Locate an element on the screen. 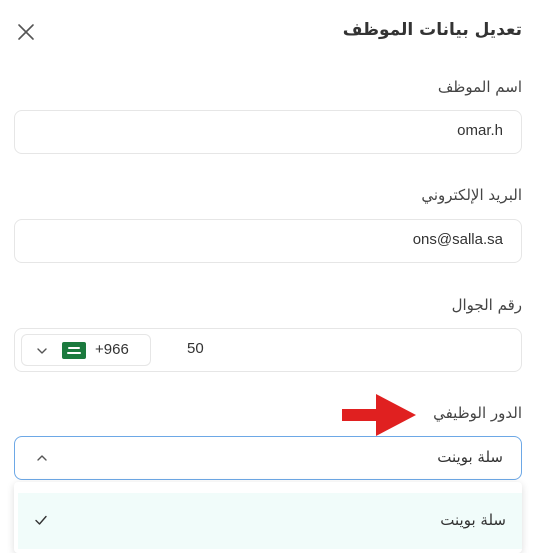  annotation-arrow-icon is located at coordinates (380, 415).